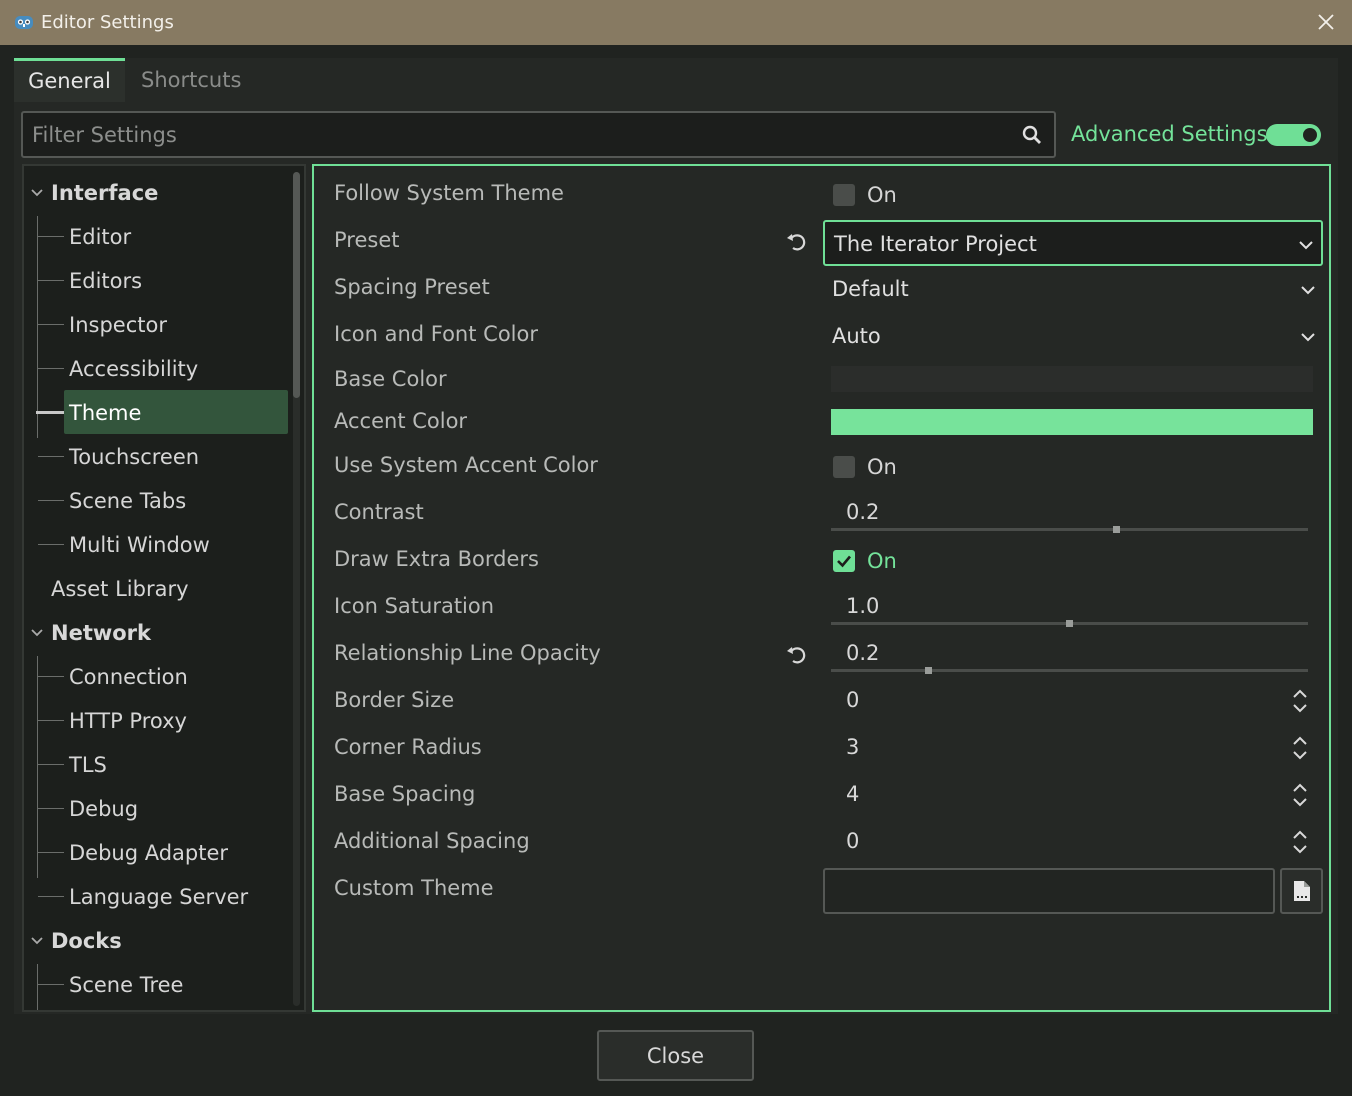  I want to click on tree-item-scene-tree: Scene Tree, so click(159, 984).